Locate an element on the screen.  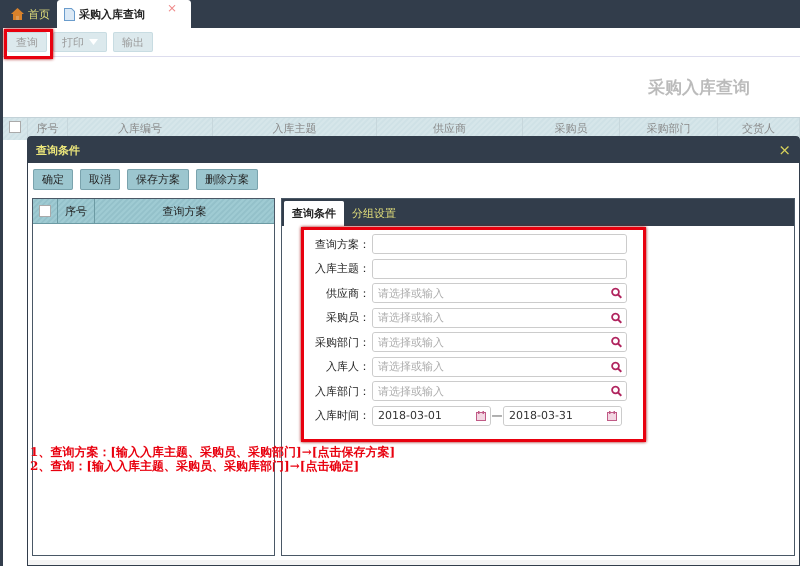
date-field: 2018-03-01 is located at coordinates (431, 416).